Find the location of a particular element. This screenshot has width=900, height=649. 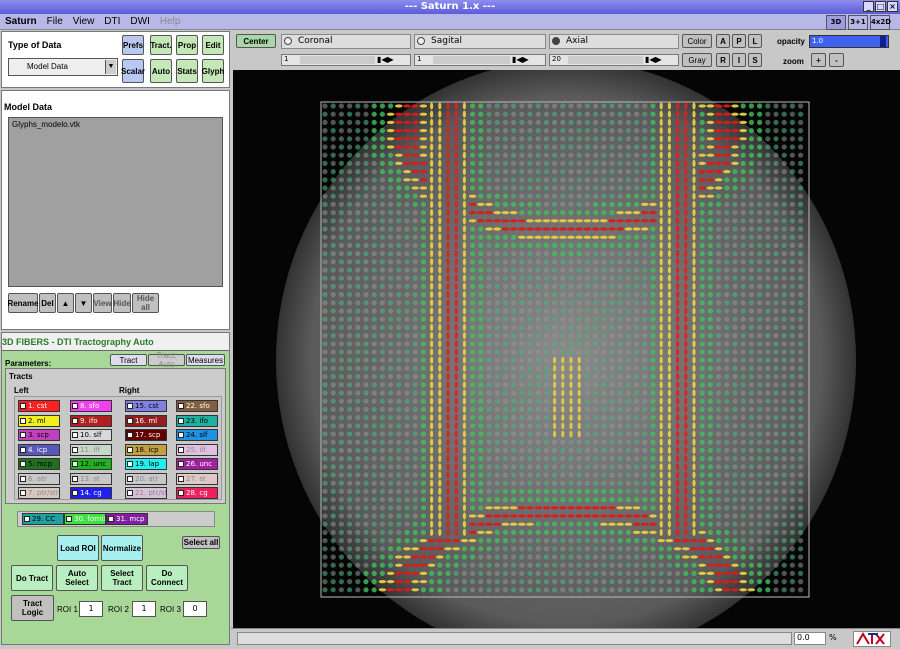

coronal-radio: Coronal is located at coordinates (346, 41).